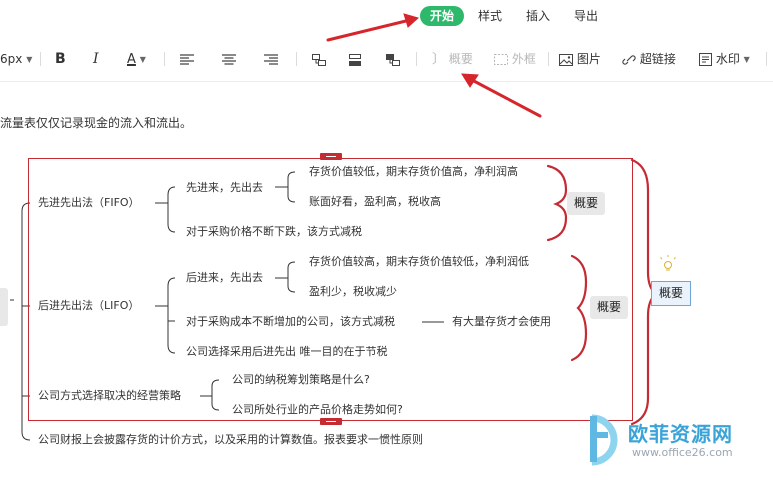  What do you see at coordinates (331, 421) in the screenshot?
I see `frame-resize-handle-bottom` at bounding box center [331, 421].